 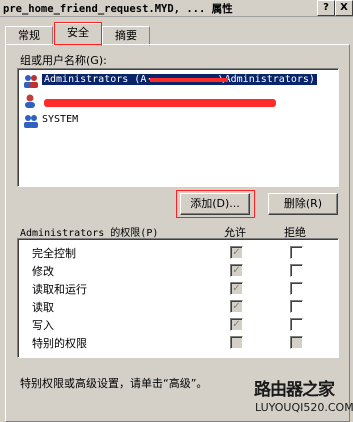 What do you see at coordinates (294, 390) in the screenshot?
I see `watermark-title: 路由器之家` at bounding box center [294, 390].